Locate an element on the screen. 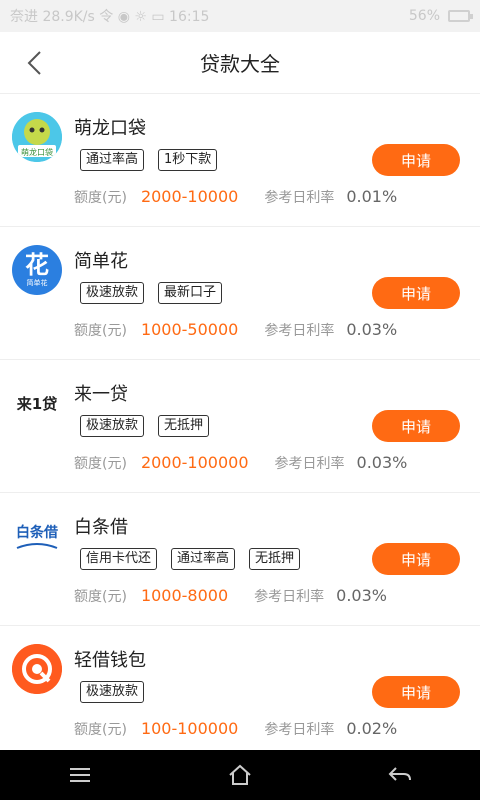 Image resolution: width=480 pixels, height=800 pixels. battery-percent: 56% is located at coordinates (424, 16).